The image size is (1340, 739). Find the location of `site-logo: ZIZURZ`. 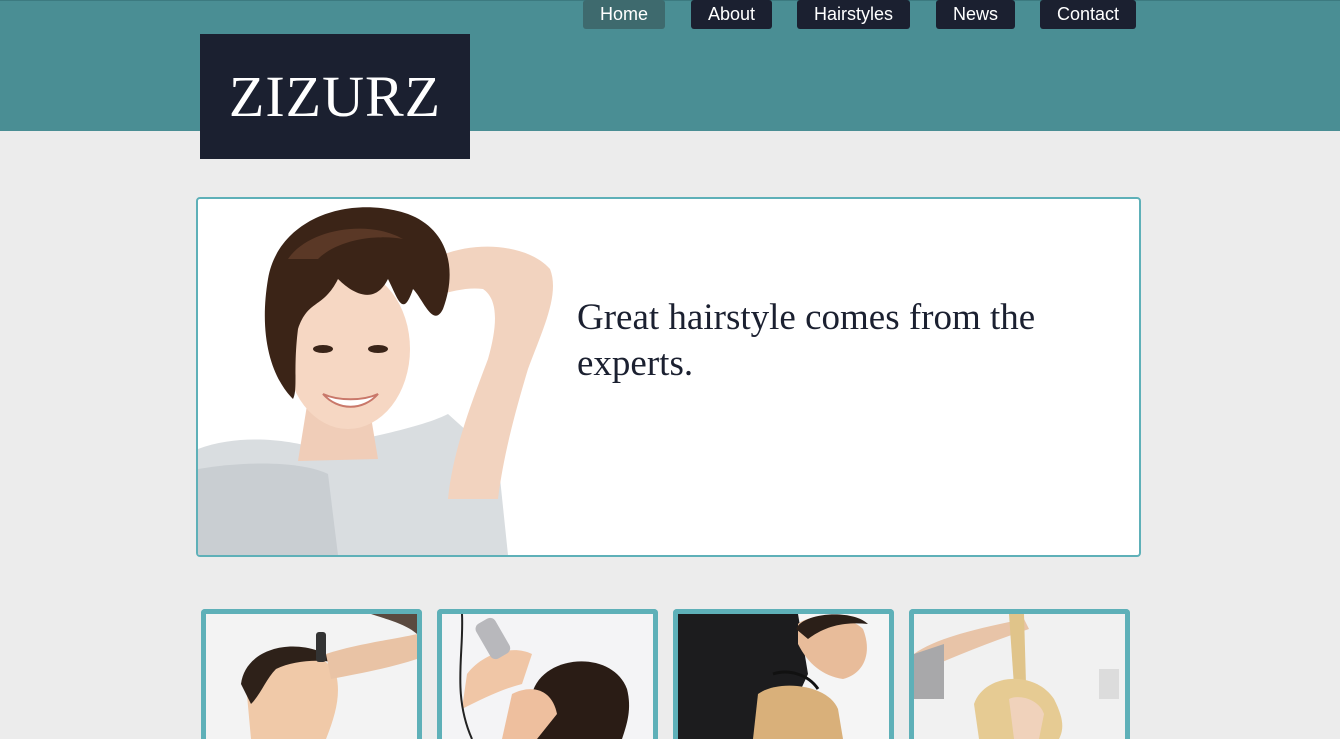

site-logo: ZIZURZ is located at coordinates (335, 96).